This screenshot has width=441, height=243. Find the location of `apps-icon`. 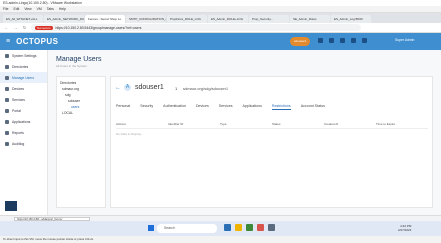

apps-icon is located at coordinates (7, 121).